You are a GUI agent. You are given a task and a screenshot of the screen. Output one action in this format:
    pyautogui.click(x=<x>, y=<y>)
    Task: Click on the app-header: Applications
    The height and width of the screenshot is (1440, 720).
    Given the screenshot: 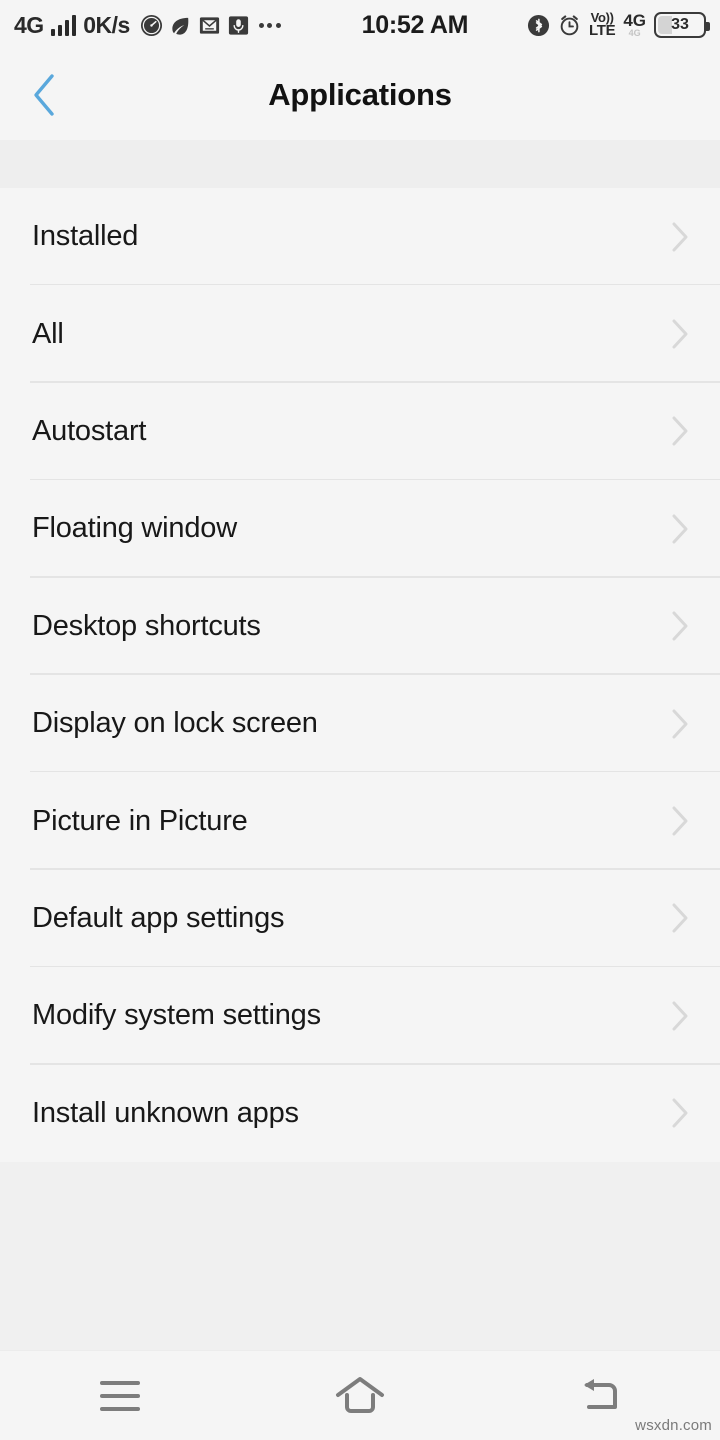 What is the action you would take?
    pyautogui.click(x=360, y=95)
    